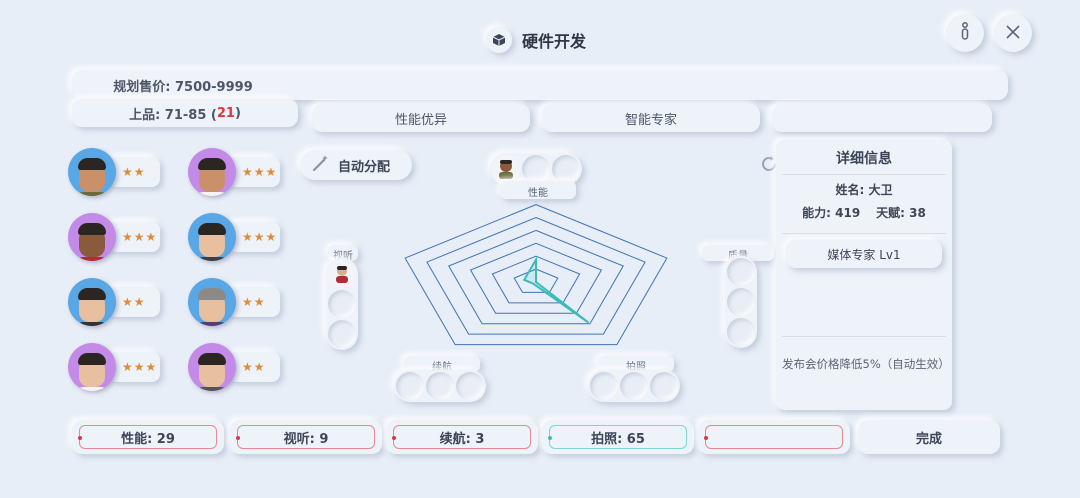 The width and height of the screenshot is (1080, 498). I want to click on auto-assign-button: 自动分配, so click(356, 165).